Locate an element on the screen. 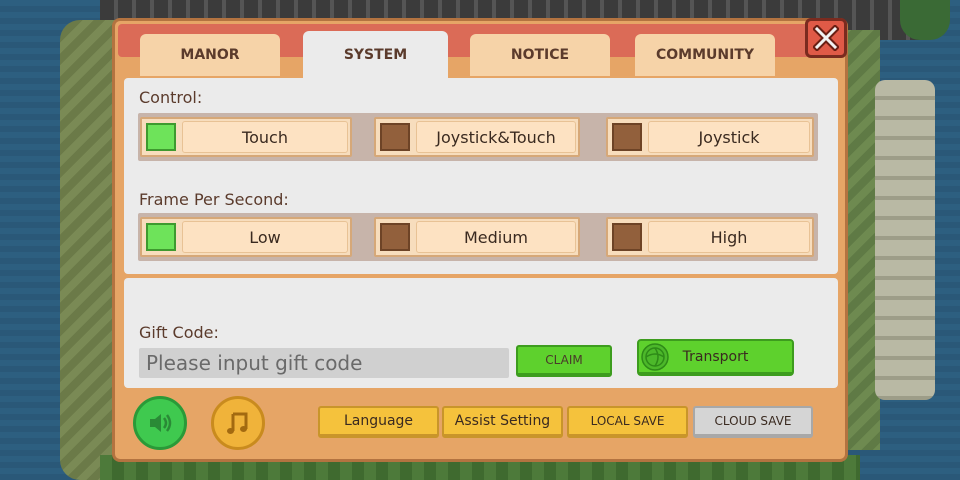 This screenshot has width=960, height=480. tab-system: SYSTEM is located at coordinates (375, 55).